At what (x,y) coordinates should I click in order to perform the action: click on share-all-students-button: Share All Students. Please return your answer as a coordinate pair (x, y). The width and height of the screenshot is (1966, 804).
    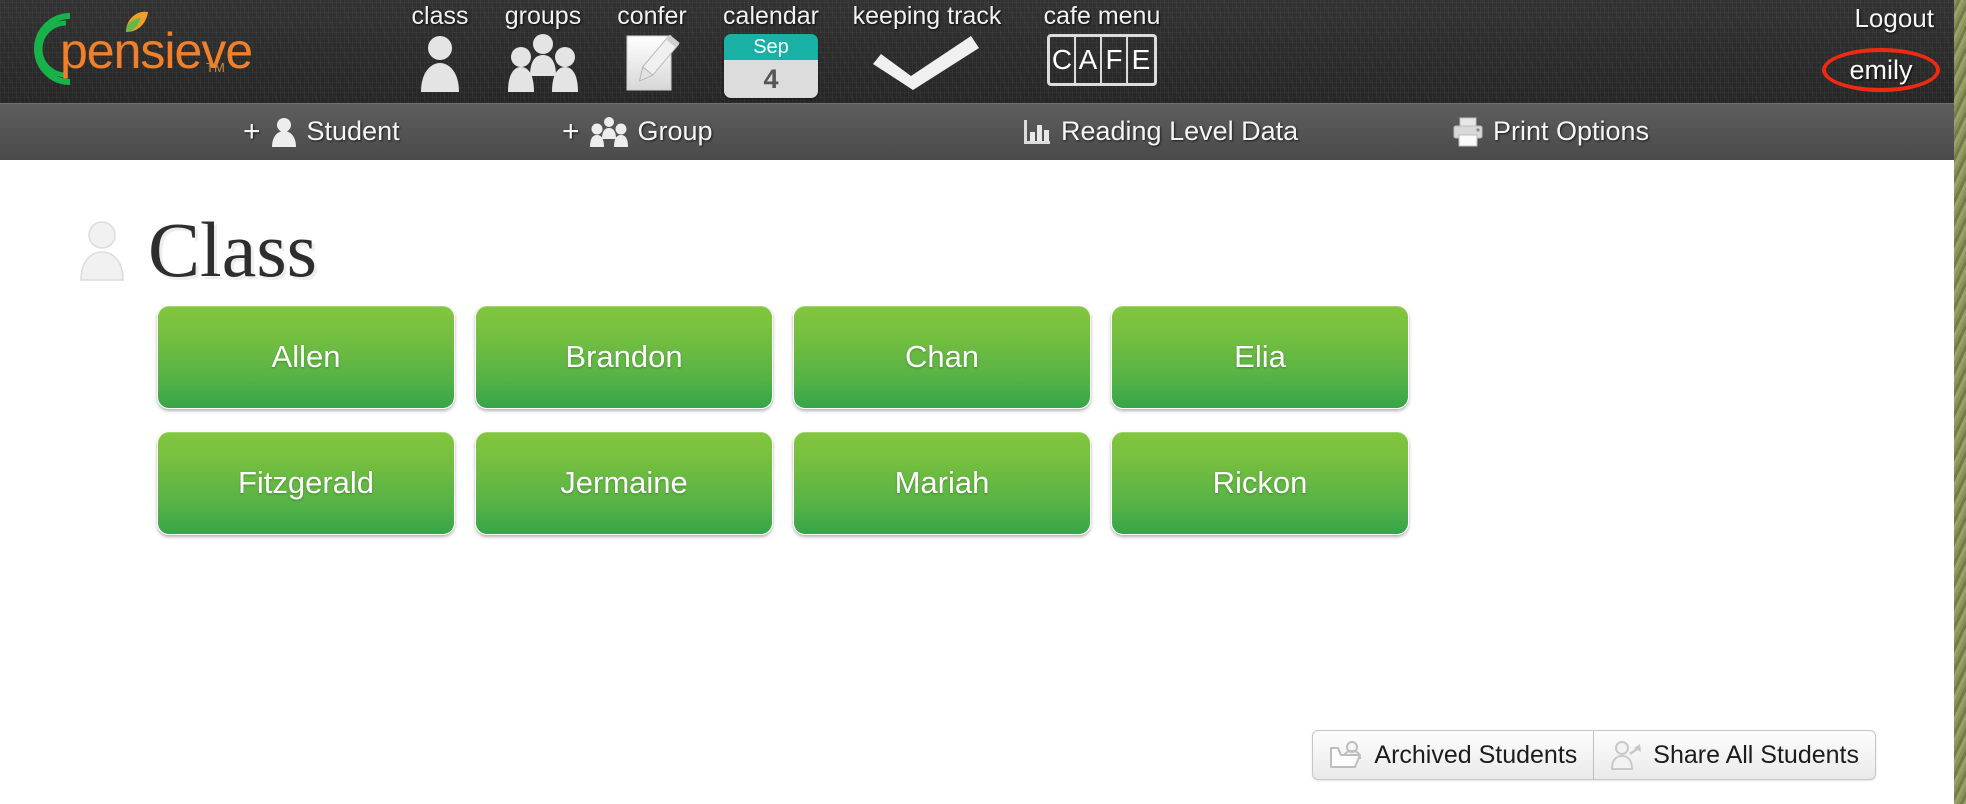
    Looking at the image, I should click on (1735, 755).